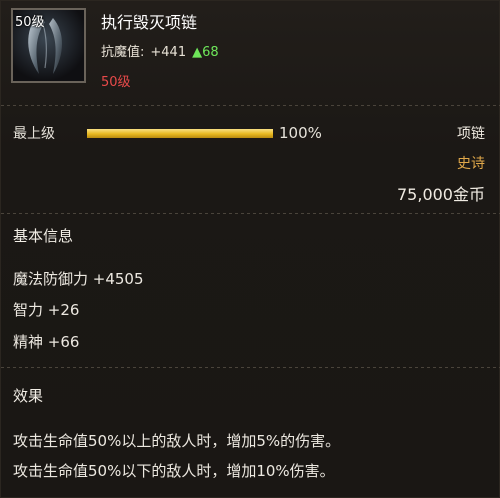 This screenshot has height=498, width=500. I want to click on stat-increase: ▲68, so click(205, 52).